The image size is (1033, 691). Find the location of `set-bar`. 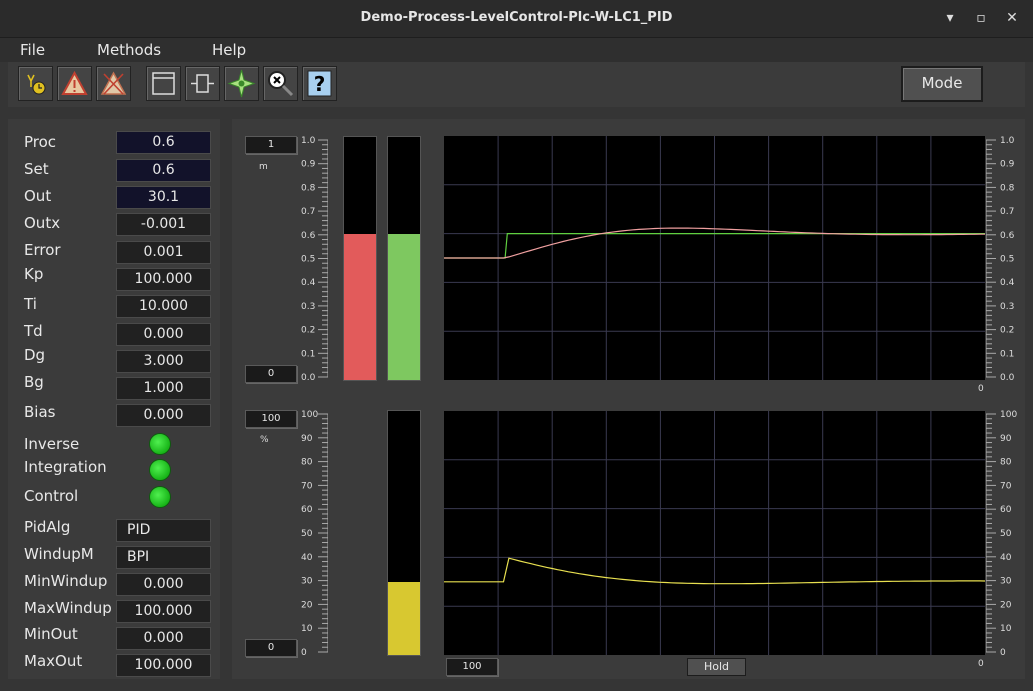

set-bar is located at coordinates (404, 258).